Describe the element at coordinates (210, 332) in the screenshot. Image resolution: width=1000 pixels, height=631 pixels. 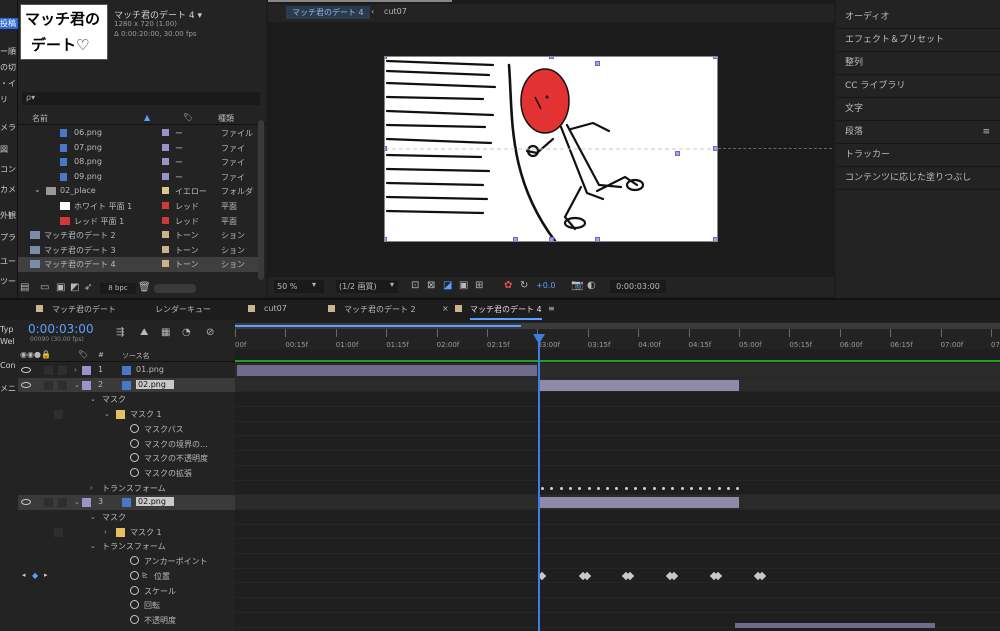
I see `graph-editor-icon: ⊘` at that location.